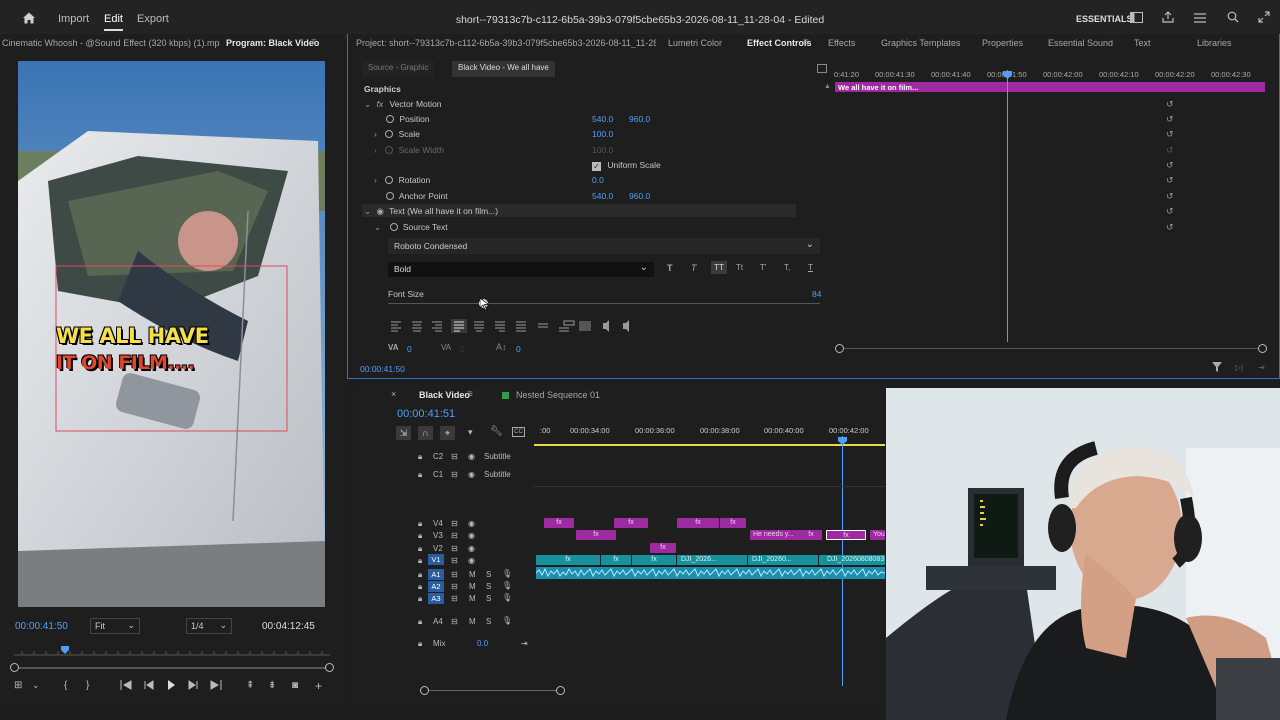 Image resolution: width=1280 pixels, height=720 pixels. What do you see at coordinates (1168, 19) in the screenshot?
I see `share-icon` at bounding box center [1168, 19].